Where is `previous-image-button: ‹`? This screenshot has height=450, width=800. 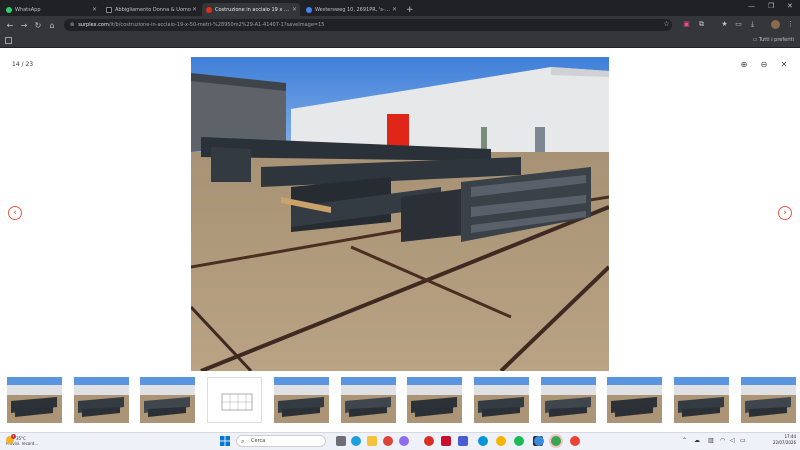
previous-image-button: ‹ is located at coordinates (15, 213).